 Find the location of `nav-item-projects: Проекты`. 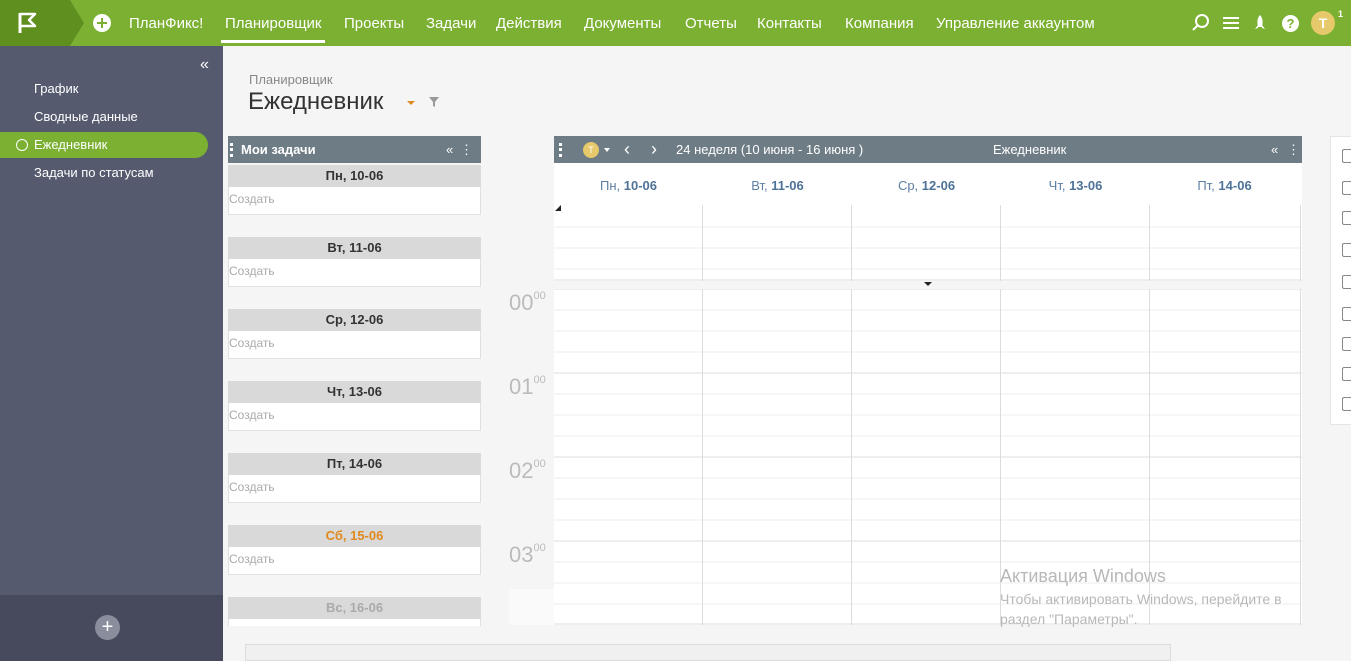

nav-item-projects: Проекты is located at coordinates (374, 23).